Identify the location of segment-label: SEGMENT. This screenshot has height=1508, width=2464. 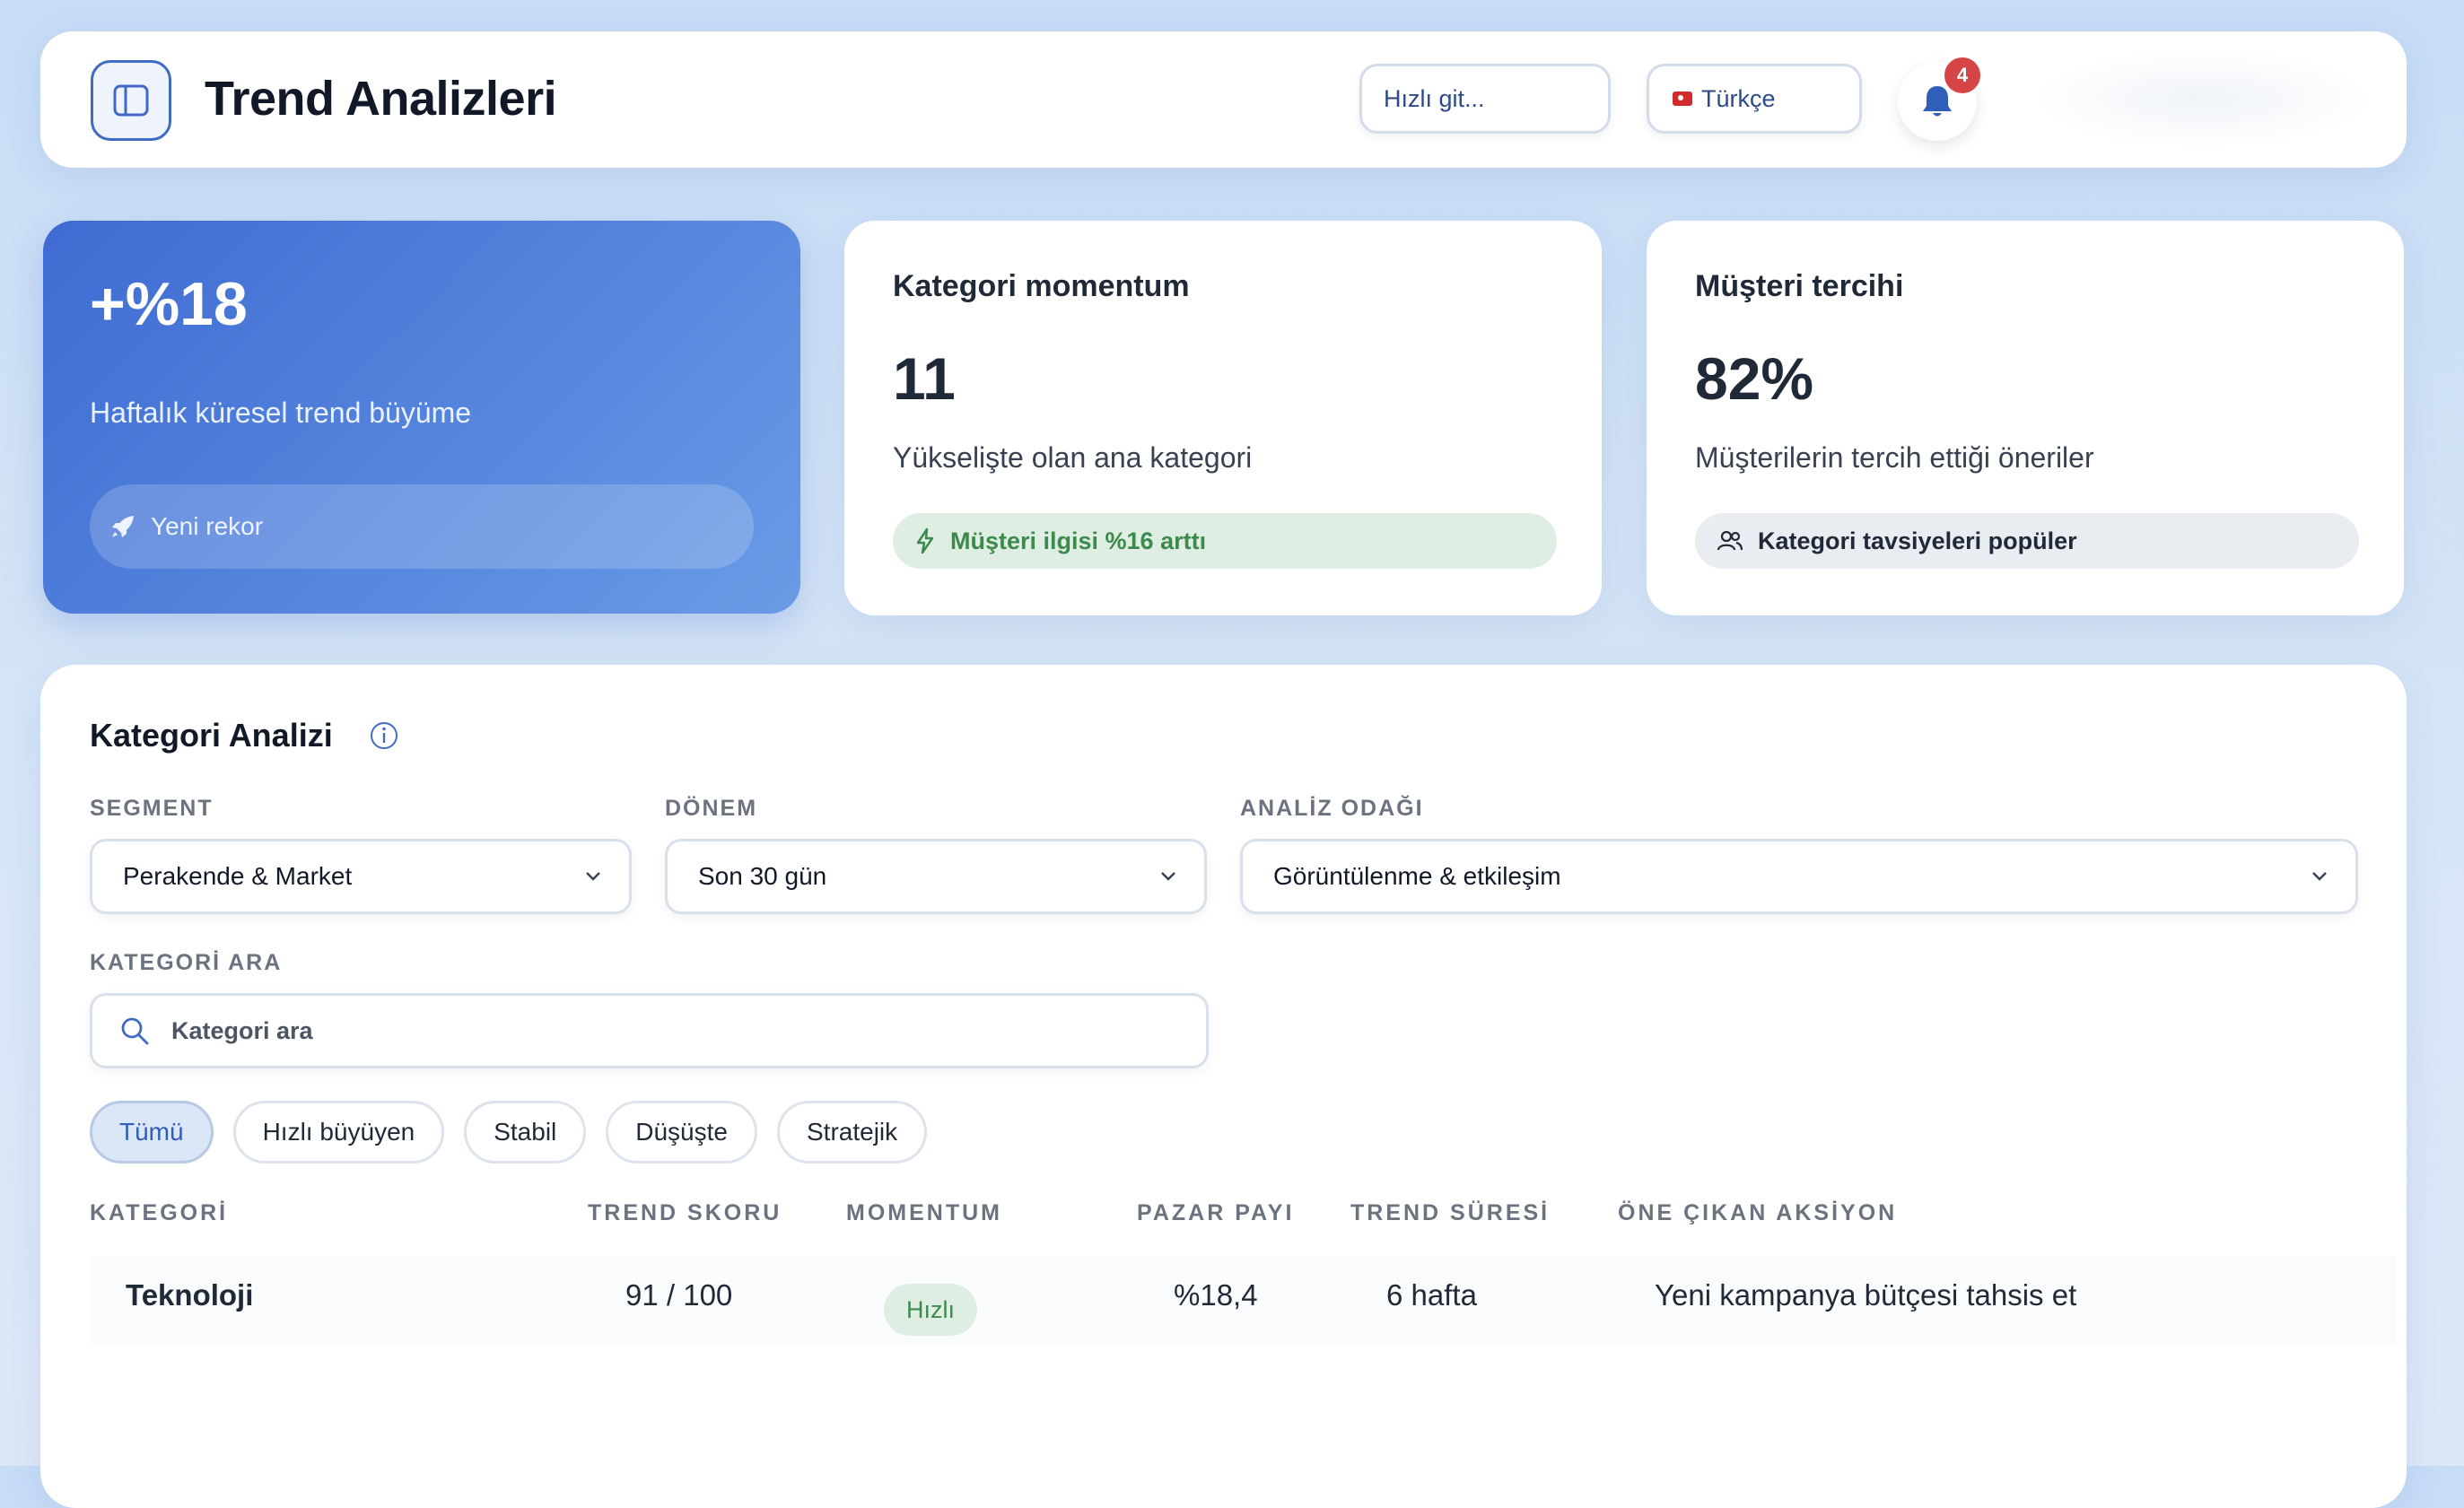
(152, 808).